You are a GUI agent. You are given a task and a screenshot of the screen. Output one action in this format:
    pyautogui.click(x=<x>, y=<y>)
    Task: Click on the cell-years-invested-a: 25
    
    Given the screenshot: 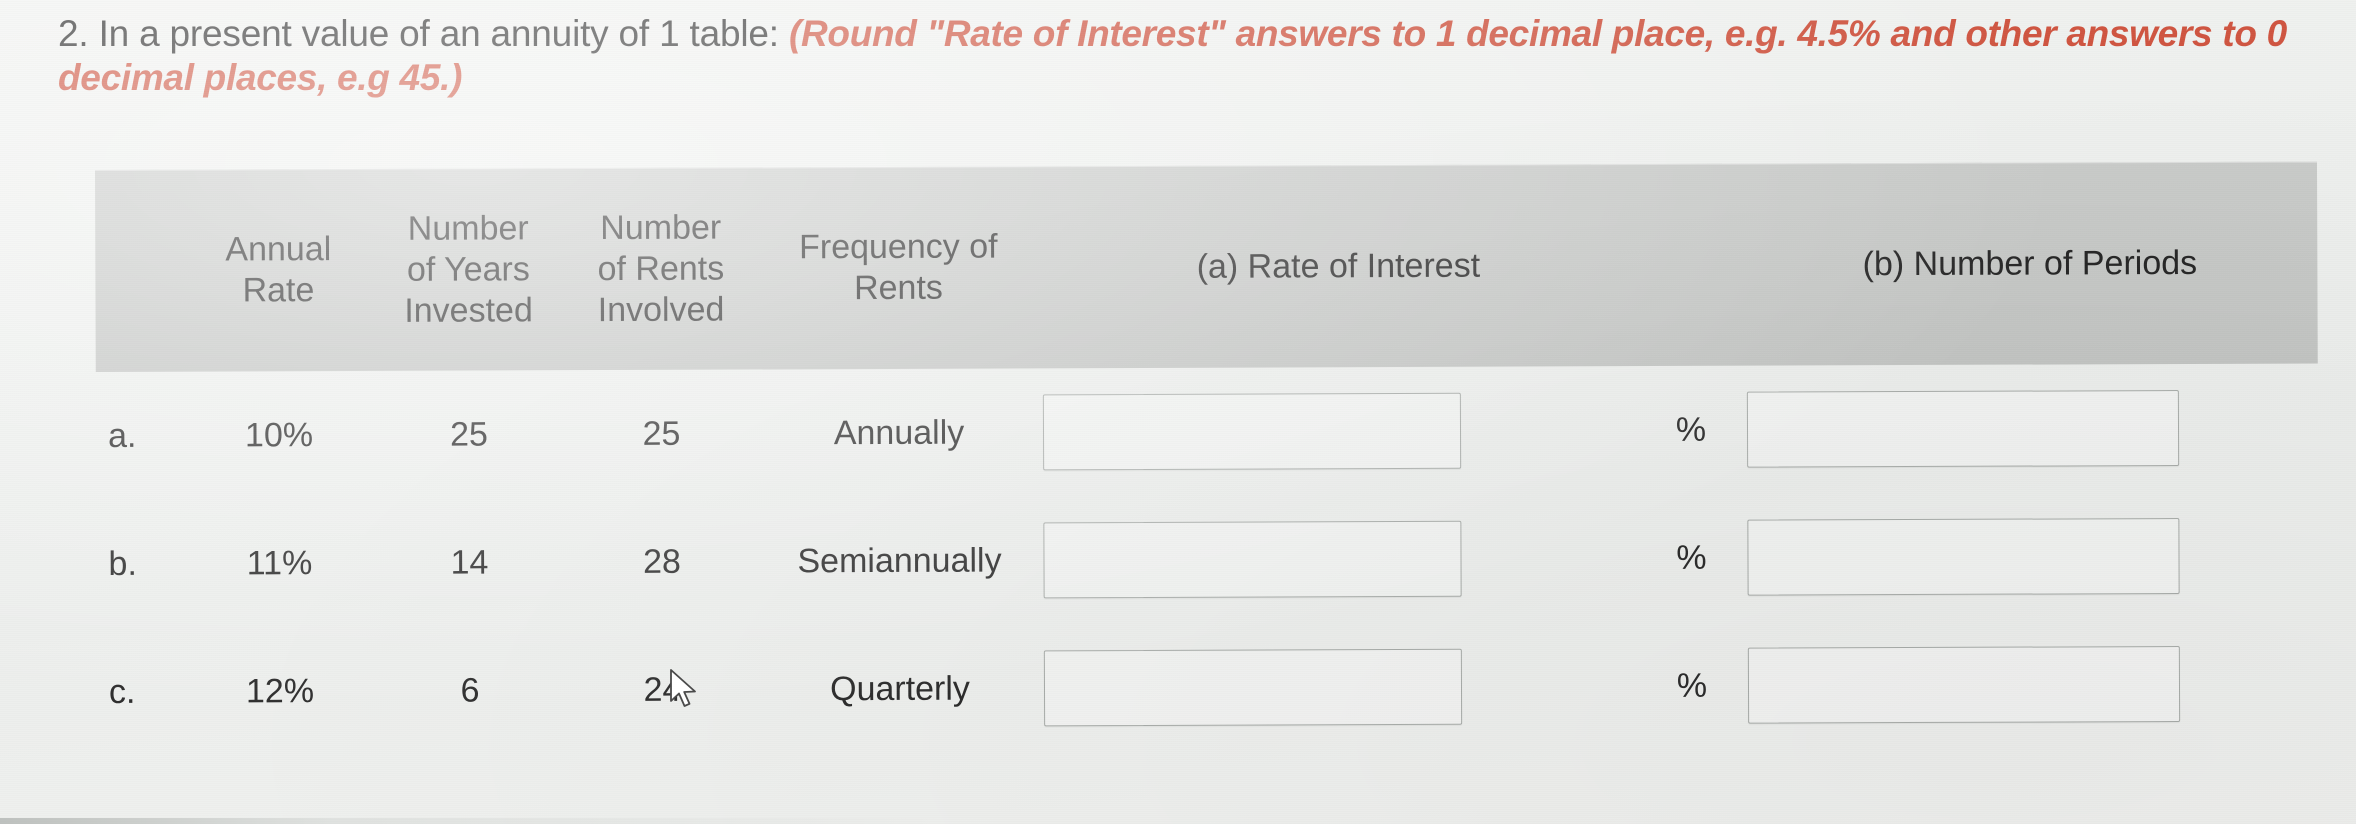 What is the action you would take?
    pyautogui.click(x=469, y=434)
    